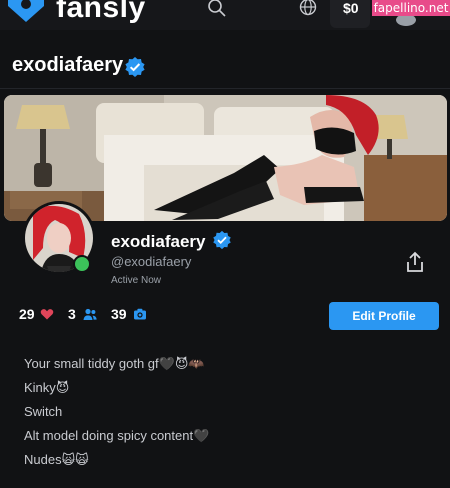 Image resolution: width=450 pixels, height=488 pixels. What do you see at coordinates (82, 264) in the screenshot?
I see `online-indicator` at bounding box center [82, 264].